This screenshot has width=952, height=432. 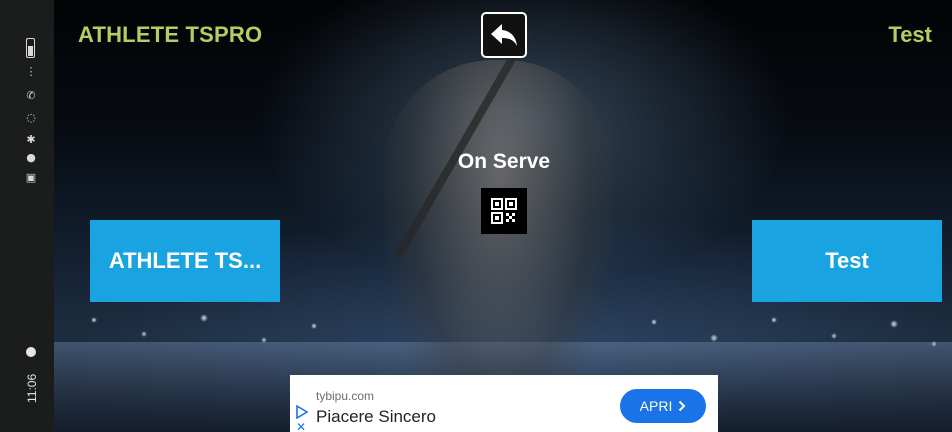 What do you see at coordinates (32, 388) in the screenshot?
I see `status-time: 11:06` at bounding box center [32, 388].